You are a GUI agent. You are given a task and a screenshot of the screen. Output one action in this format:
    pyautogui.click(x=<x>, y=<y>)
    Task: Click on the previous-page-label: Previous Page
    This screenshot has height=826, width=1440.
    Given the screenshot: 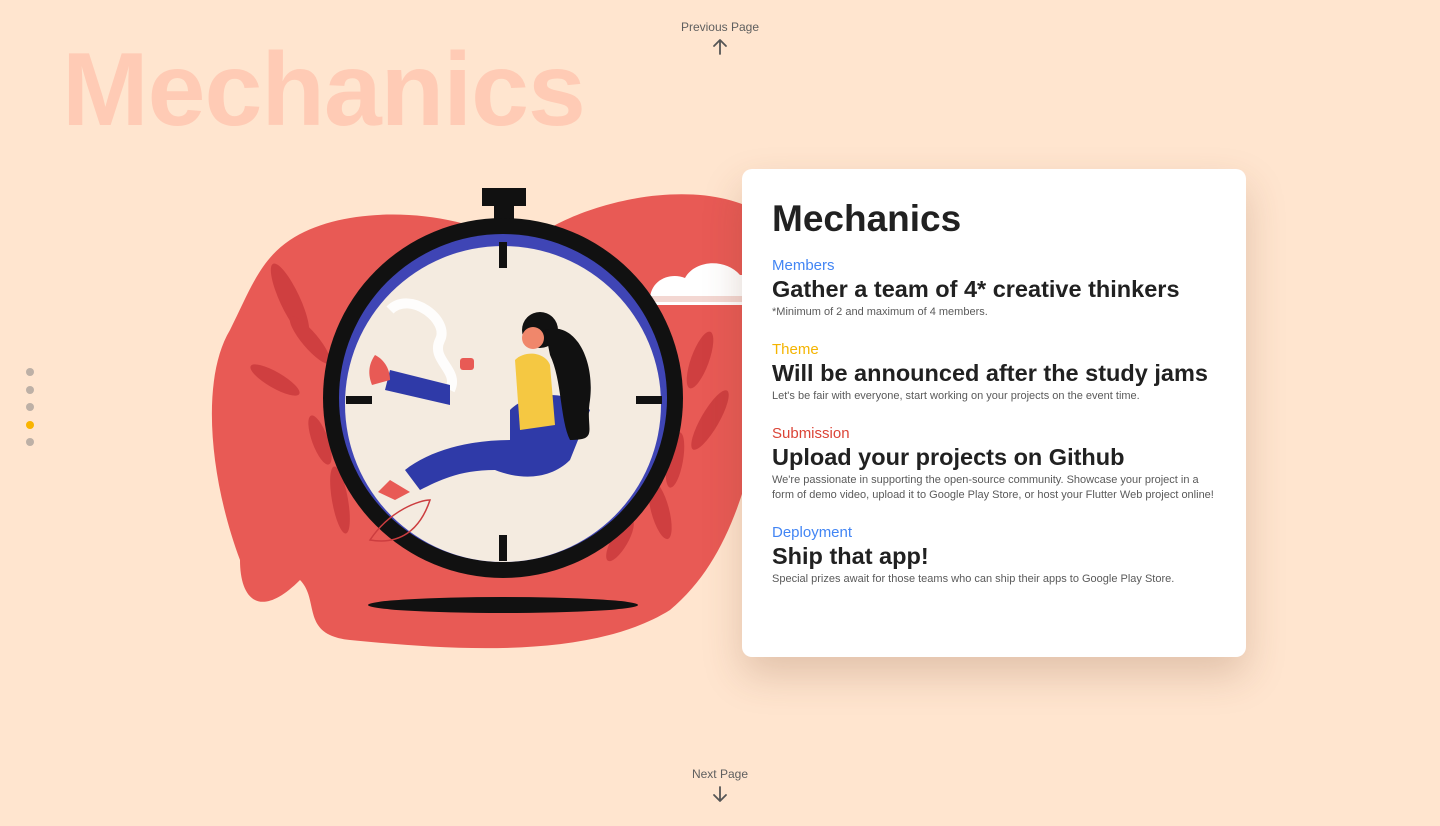 What is the action you would take?
    pyautogui.click(x=720, y=27)
    